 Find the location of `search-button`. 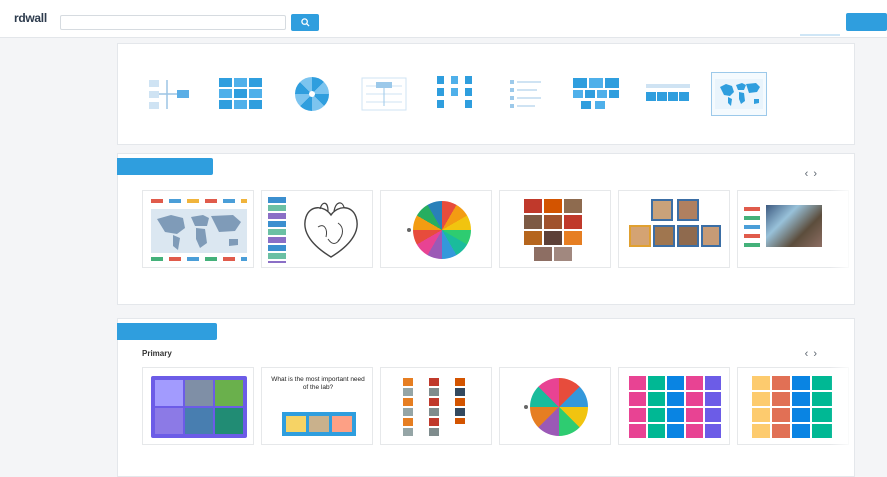

search-button is located at coordinates (305, 22).